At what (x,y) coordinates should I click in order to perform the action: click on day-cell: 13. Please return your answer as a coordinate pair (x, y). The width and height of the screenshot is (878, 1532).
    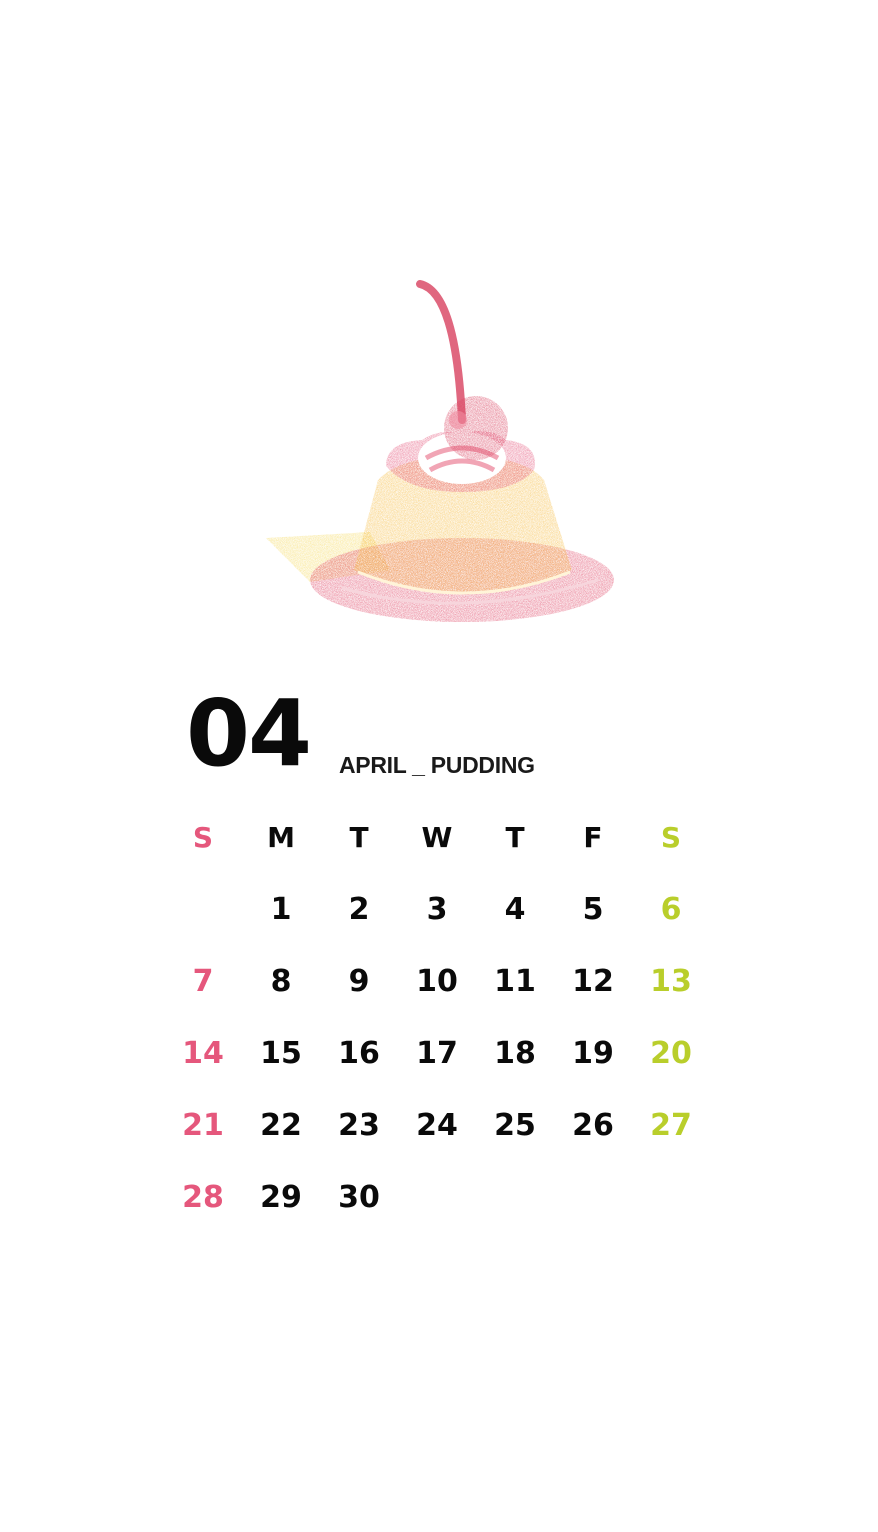
    Looking at the image, I should click on (671, 981).